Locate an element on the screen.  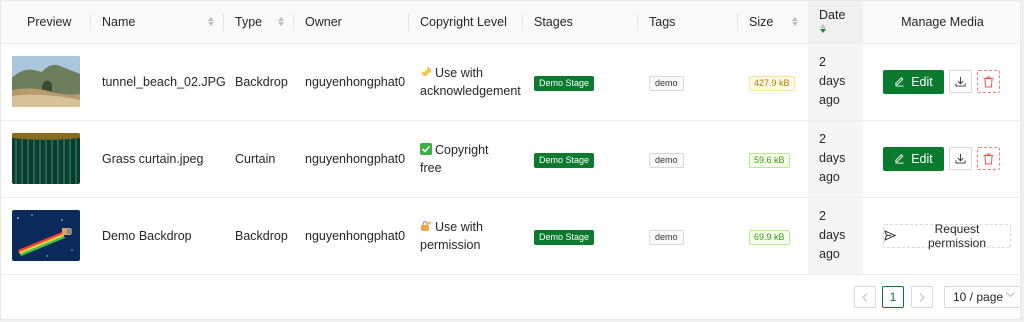
col-preview: Preview is located at coordinates (46, 22).